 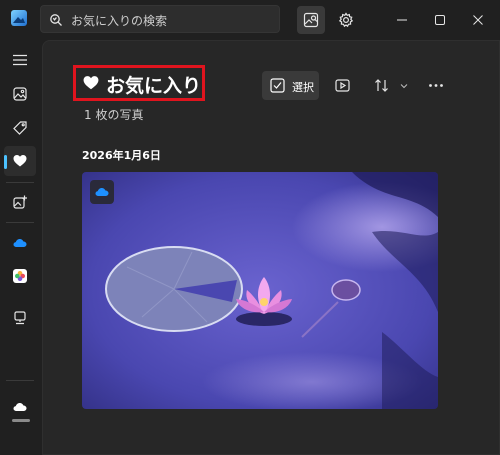 I want to click on photos-app-icon, so click(x=19, y=18).